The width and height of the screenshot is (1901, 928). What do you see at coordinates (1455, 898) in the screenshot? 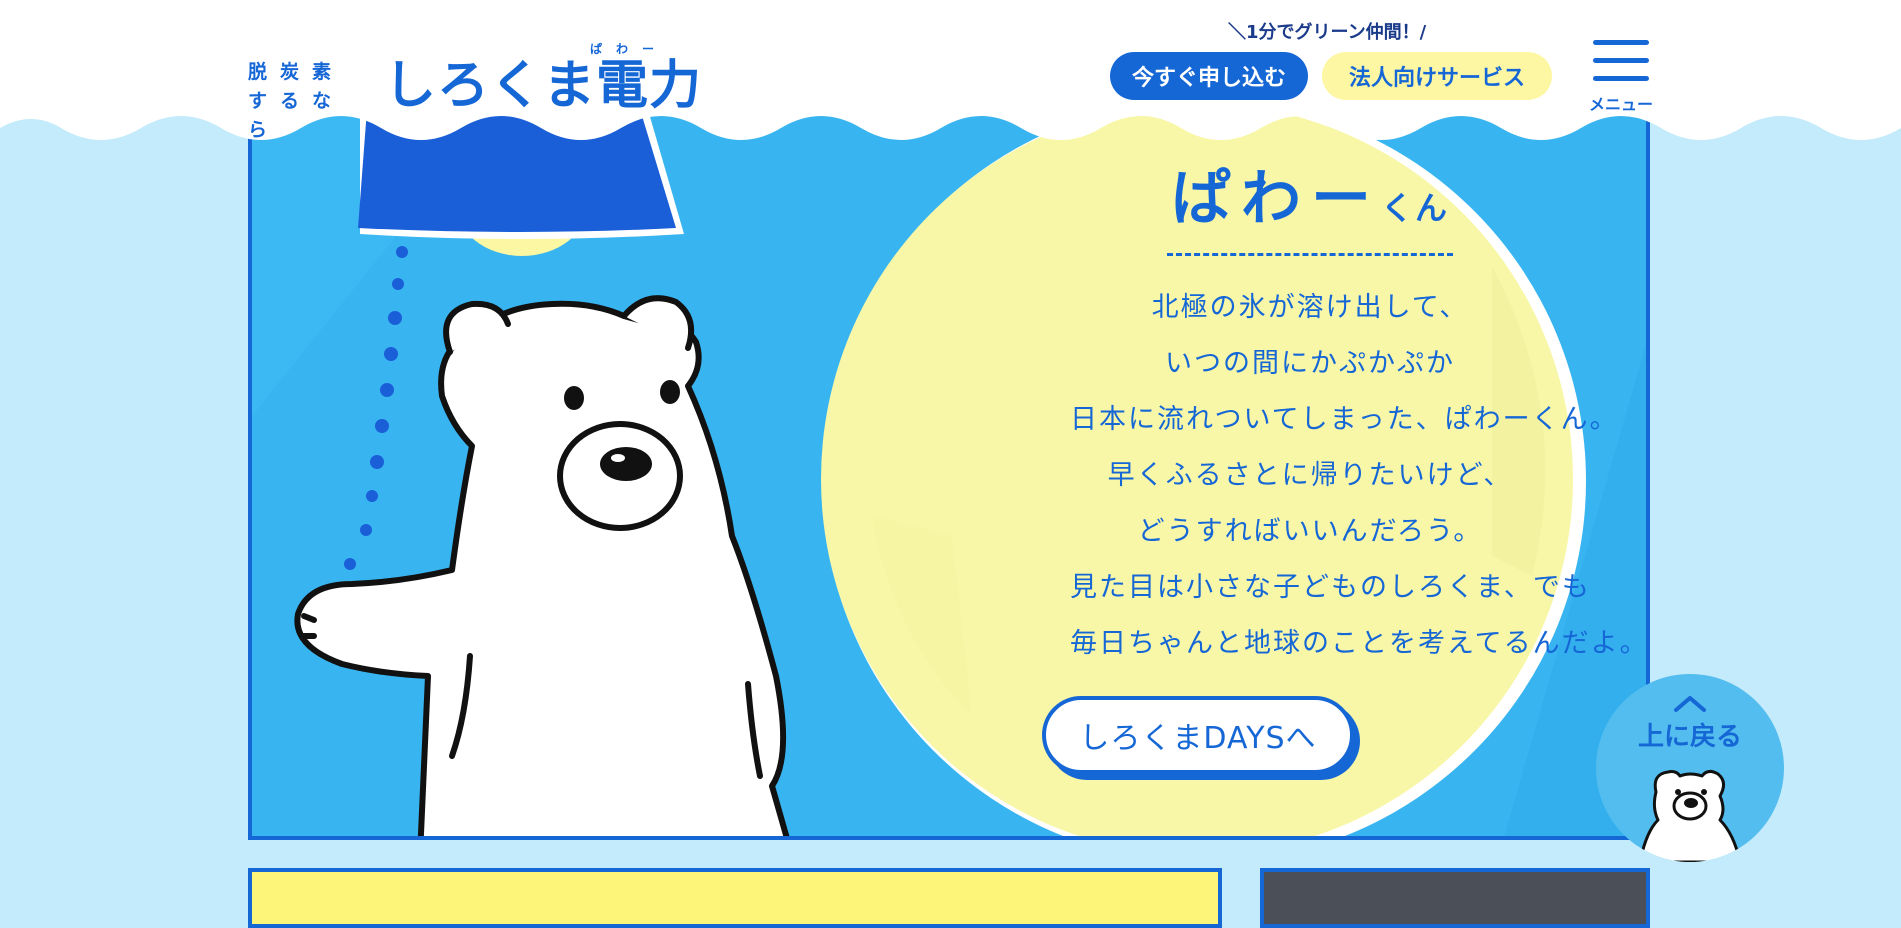
I see `content-card-right` at bounding box center [1455, 898].